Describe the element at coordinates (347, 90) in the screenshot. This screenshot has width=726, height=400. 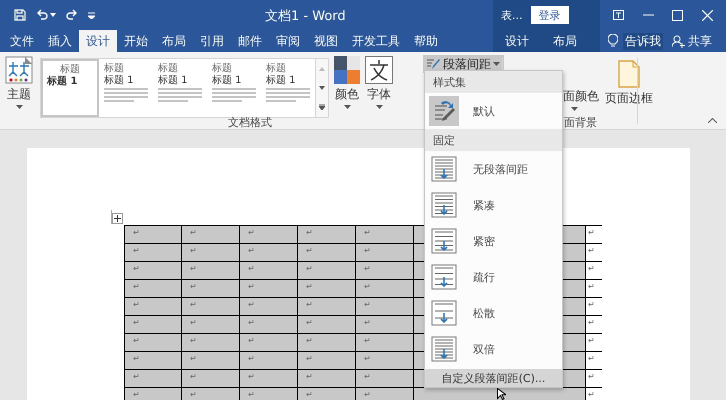
I see `colors-button: 颜色` at that location.